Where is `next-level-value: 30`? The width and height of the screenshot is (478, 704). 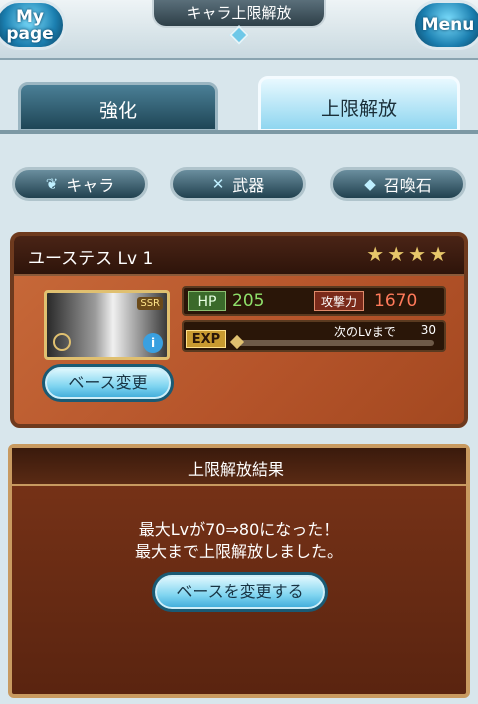
next-level-value: 30 is located at coordinates (428, 330).